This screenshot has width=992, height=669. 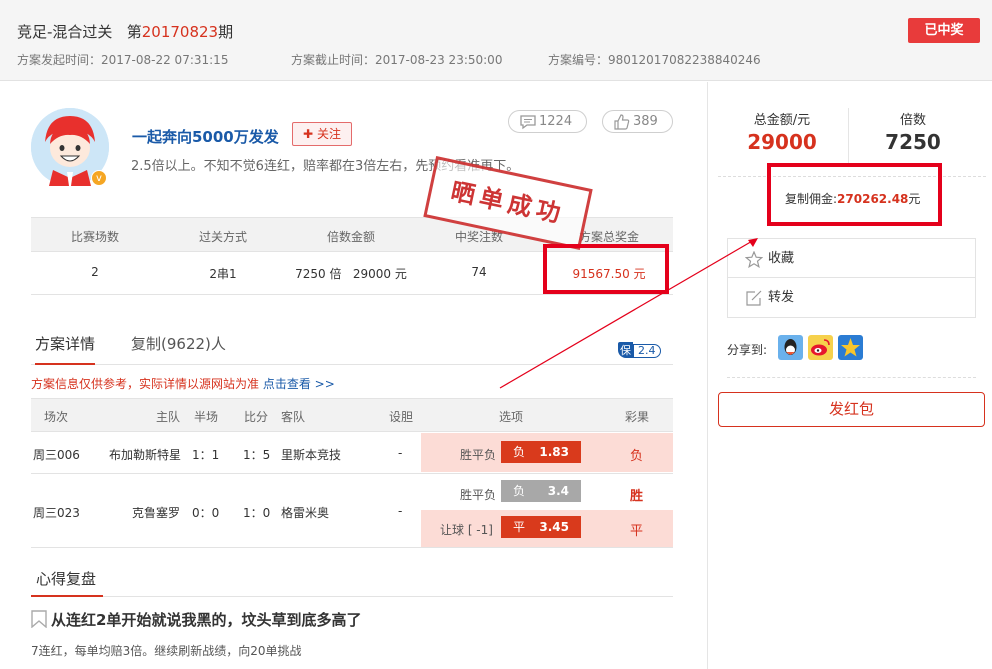 What do you see at coordinates (311, 455) in the screenshot?
I see `row1-away-team: 里斯本竞技` at bounding box center [311, 455].